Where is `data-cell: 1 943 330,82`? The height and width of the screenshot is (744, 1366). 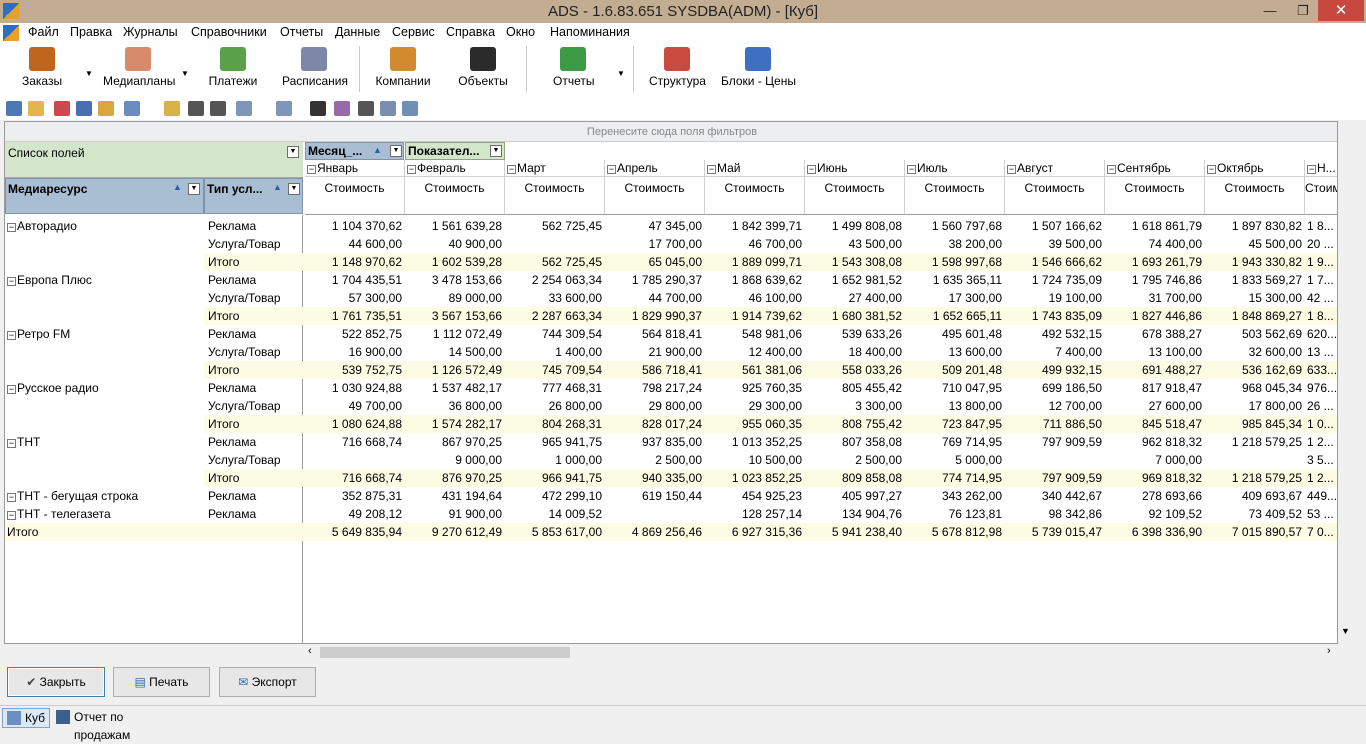 data-cell: 1 943 330,82 is located at coordinates (1255, 262).